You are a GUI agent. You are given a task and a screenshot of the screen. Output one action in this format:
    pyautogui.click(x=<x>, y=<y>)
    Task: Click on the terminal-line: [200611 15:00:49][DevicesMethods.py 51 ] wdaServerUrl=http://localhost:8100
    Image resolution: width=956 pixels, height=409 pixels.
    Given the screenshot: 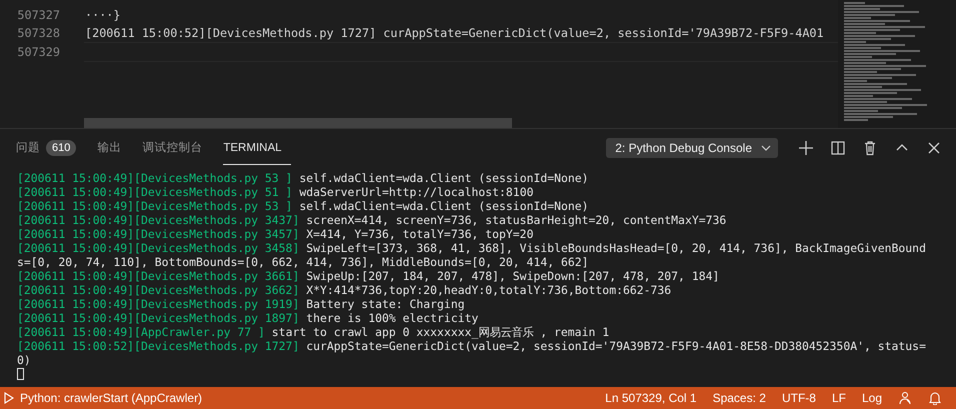 What is the action you would take?
    pyautogui.click(x=275, y=192)
    